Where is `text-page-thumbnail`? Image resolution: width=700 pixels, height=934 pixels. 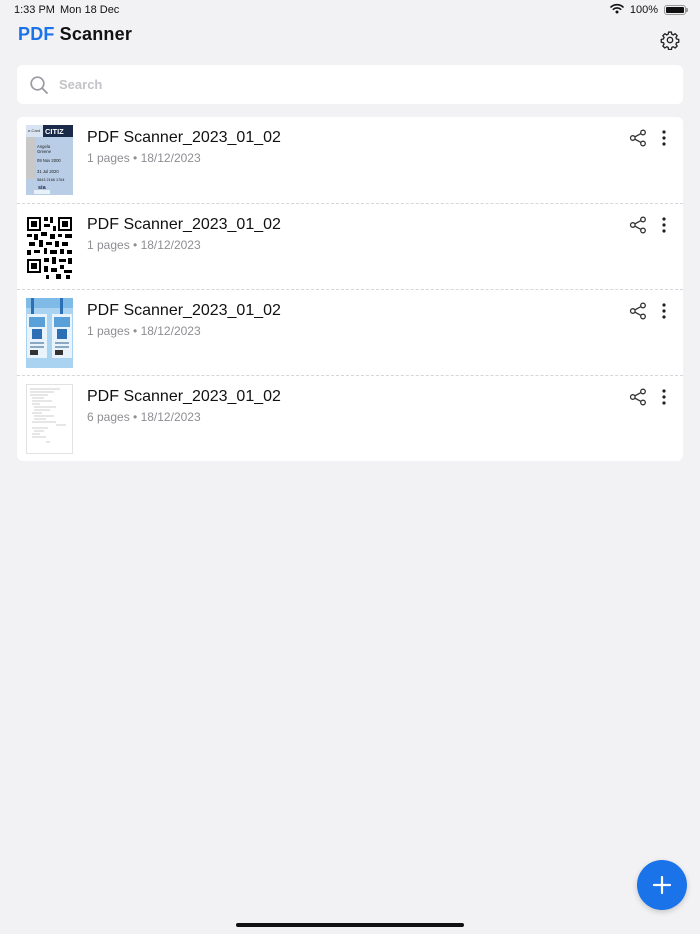
text-page-thumbnail is located at coordinates (49, 419).